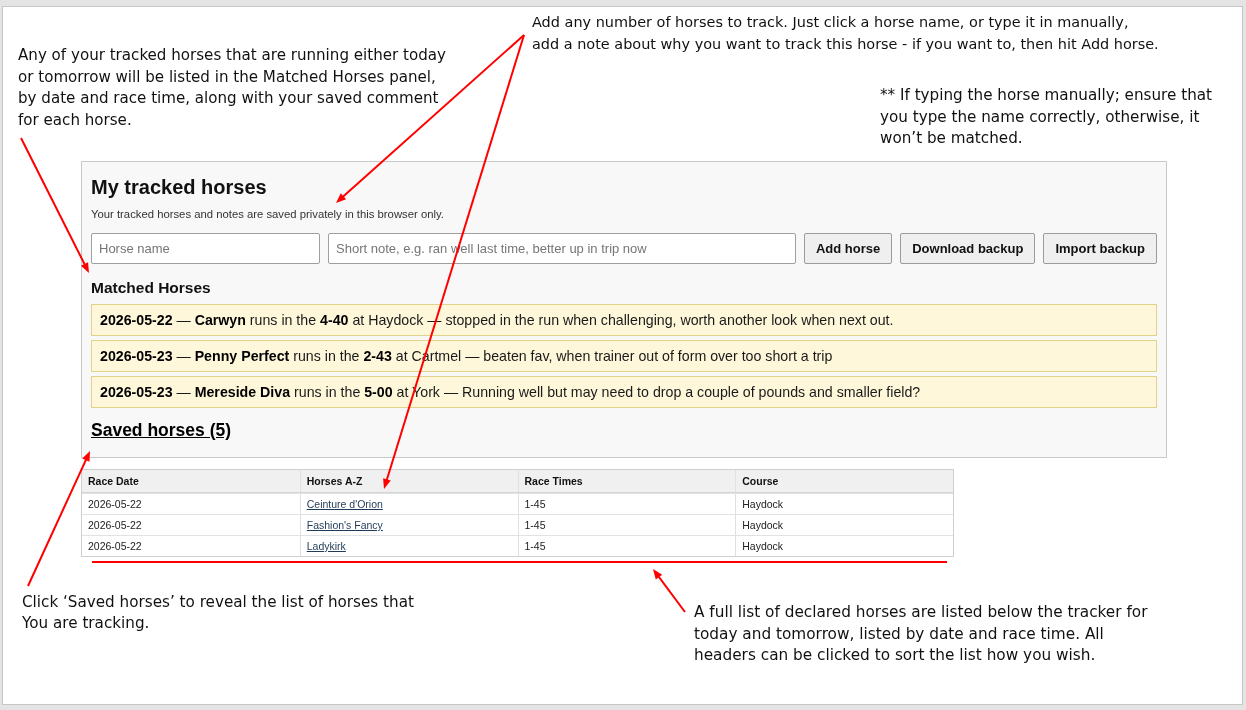 The width and height of the screenshot is (1246, 710). I want to click on download-backup-button: Download backup, so click(968, 248).